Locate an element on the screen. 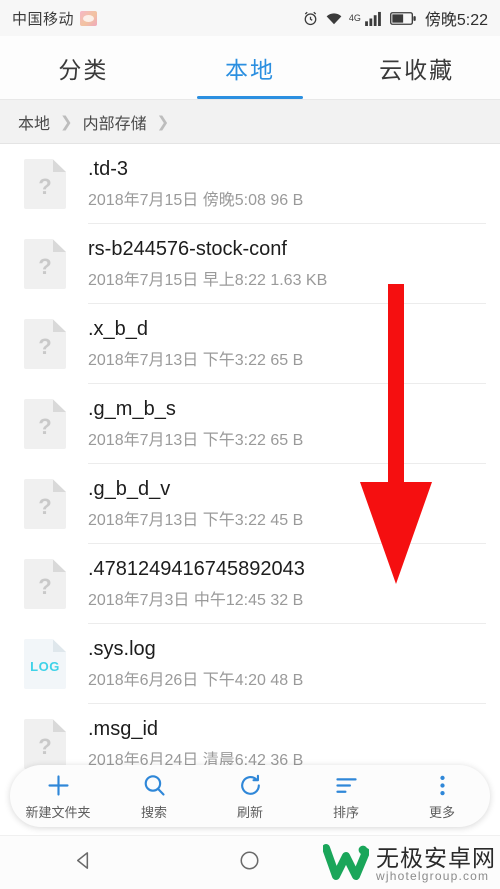 The height and width of the screenshot is (889, 500). status-bar: 中国移动 4G 傍晚5:22 is located at coordinates (250, 18).